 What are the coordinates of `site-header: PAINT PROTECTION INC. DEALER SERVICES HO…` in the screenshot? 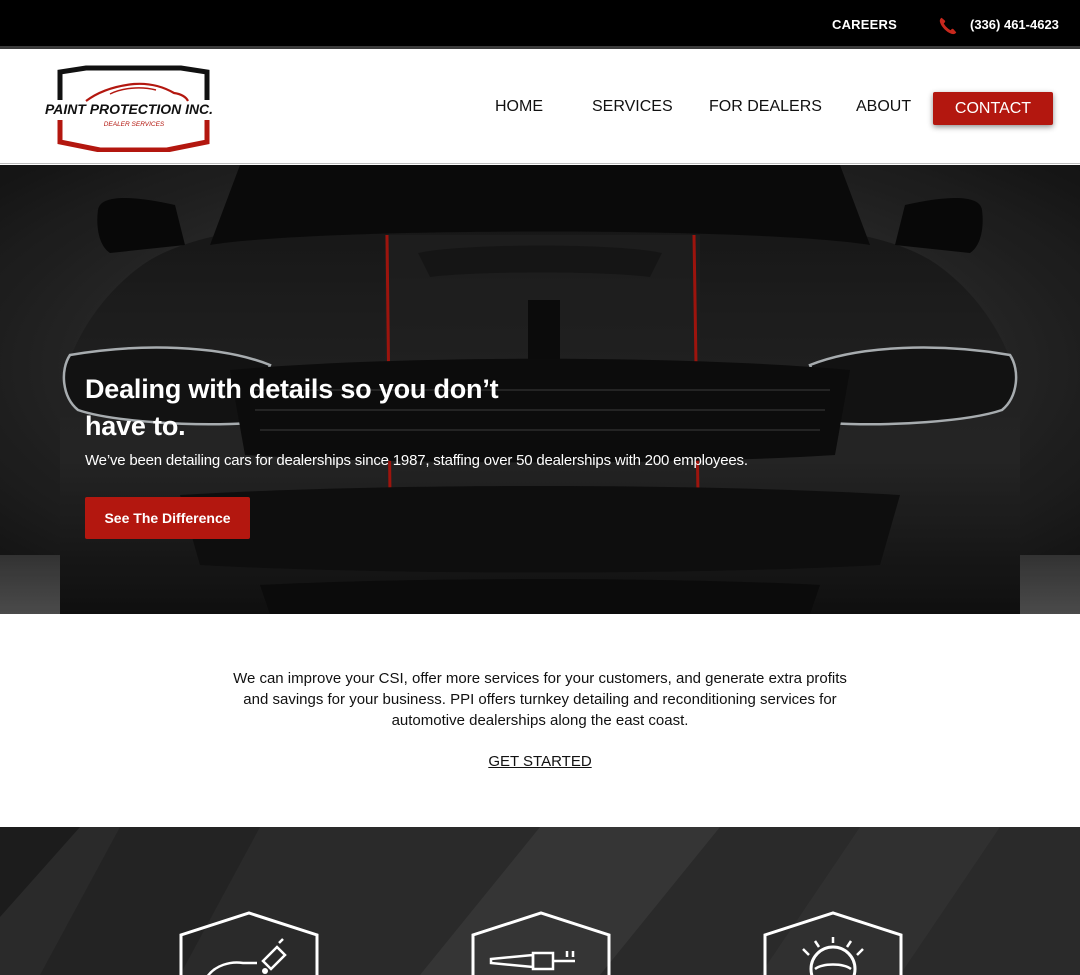 It's located at (540, 106).